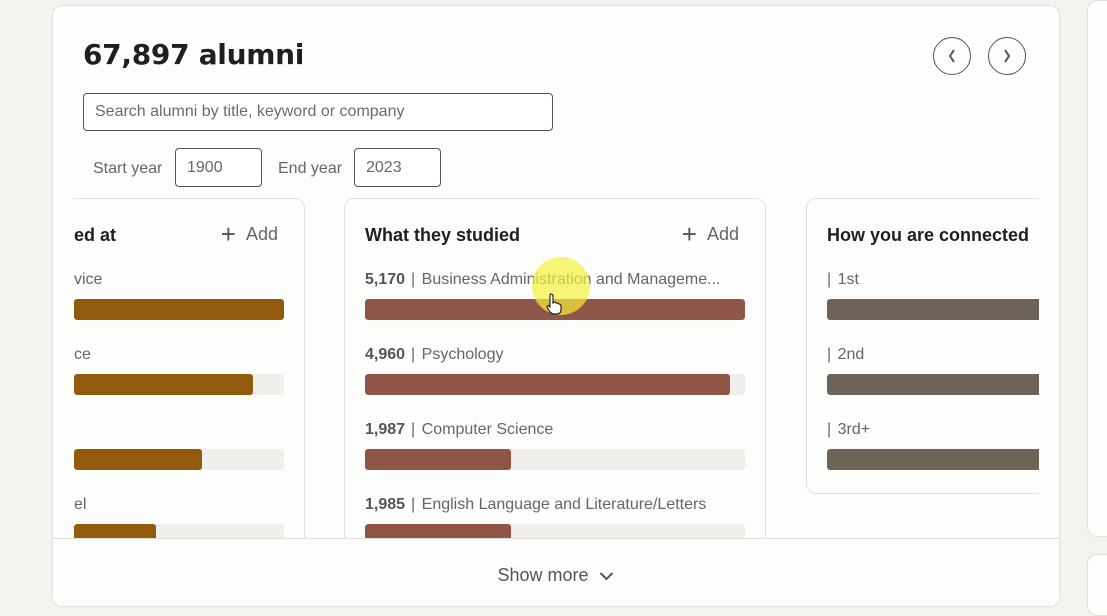 The width and height of the screenshot is (1107, 616). I want to click on panel-how-you-are-connected: How you are connected | 1st | 2nd | 3rd+, so click(922, 346).